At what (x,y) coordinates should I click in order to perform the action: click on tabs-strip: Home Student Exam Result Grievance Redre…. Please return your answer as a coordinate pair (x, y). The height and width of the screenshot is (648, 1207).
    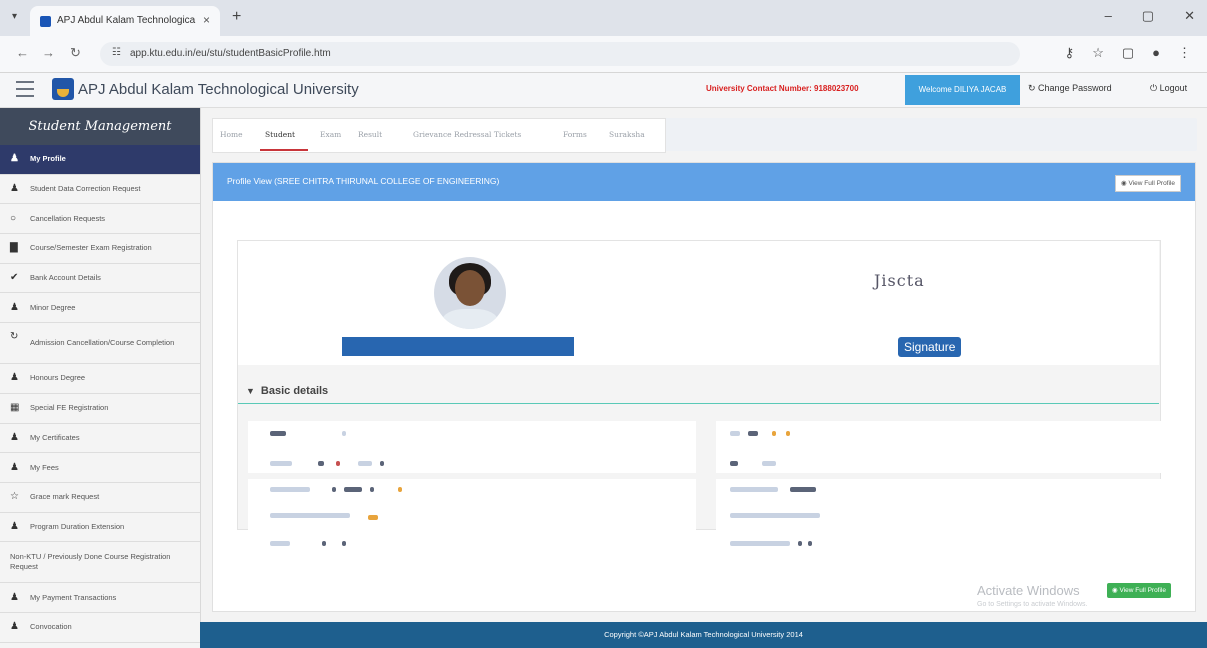
    Looking at the image, I should click on (439, 135).